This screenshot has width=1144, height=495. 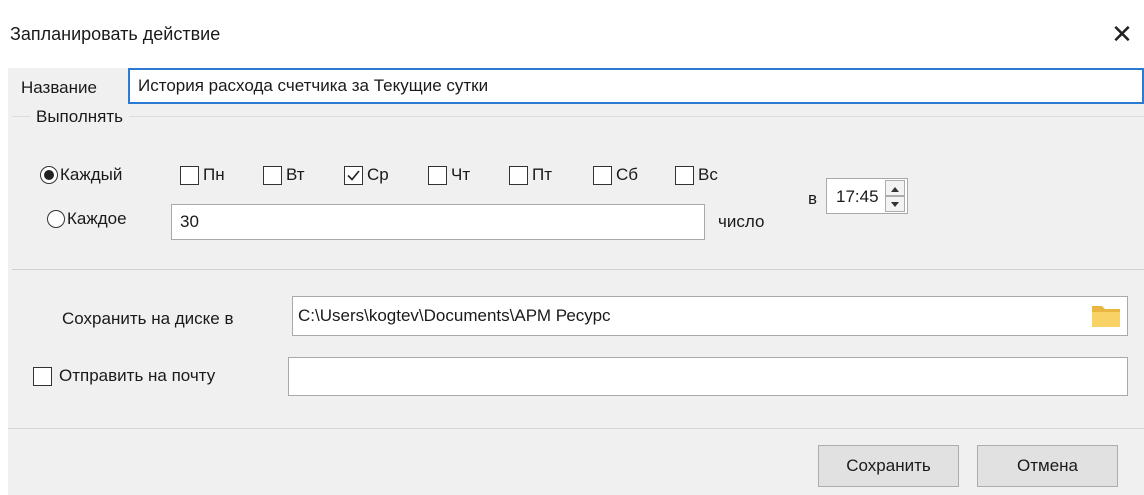 I want to click on time-value: 17:45, so click(x=857, y=197).